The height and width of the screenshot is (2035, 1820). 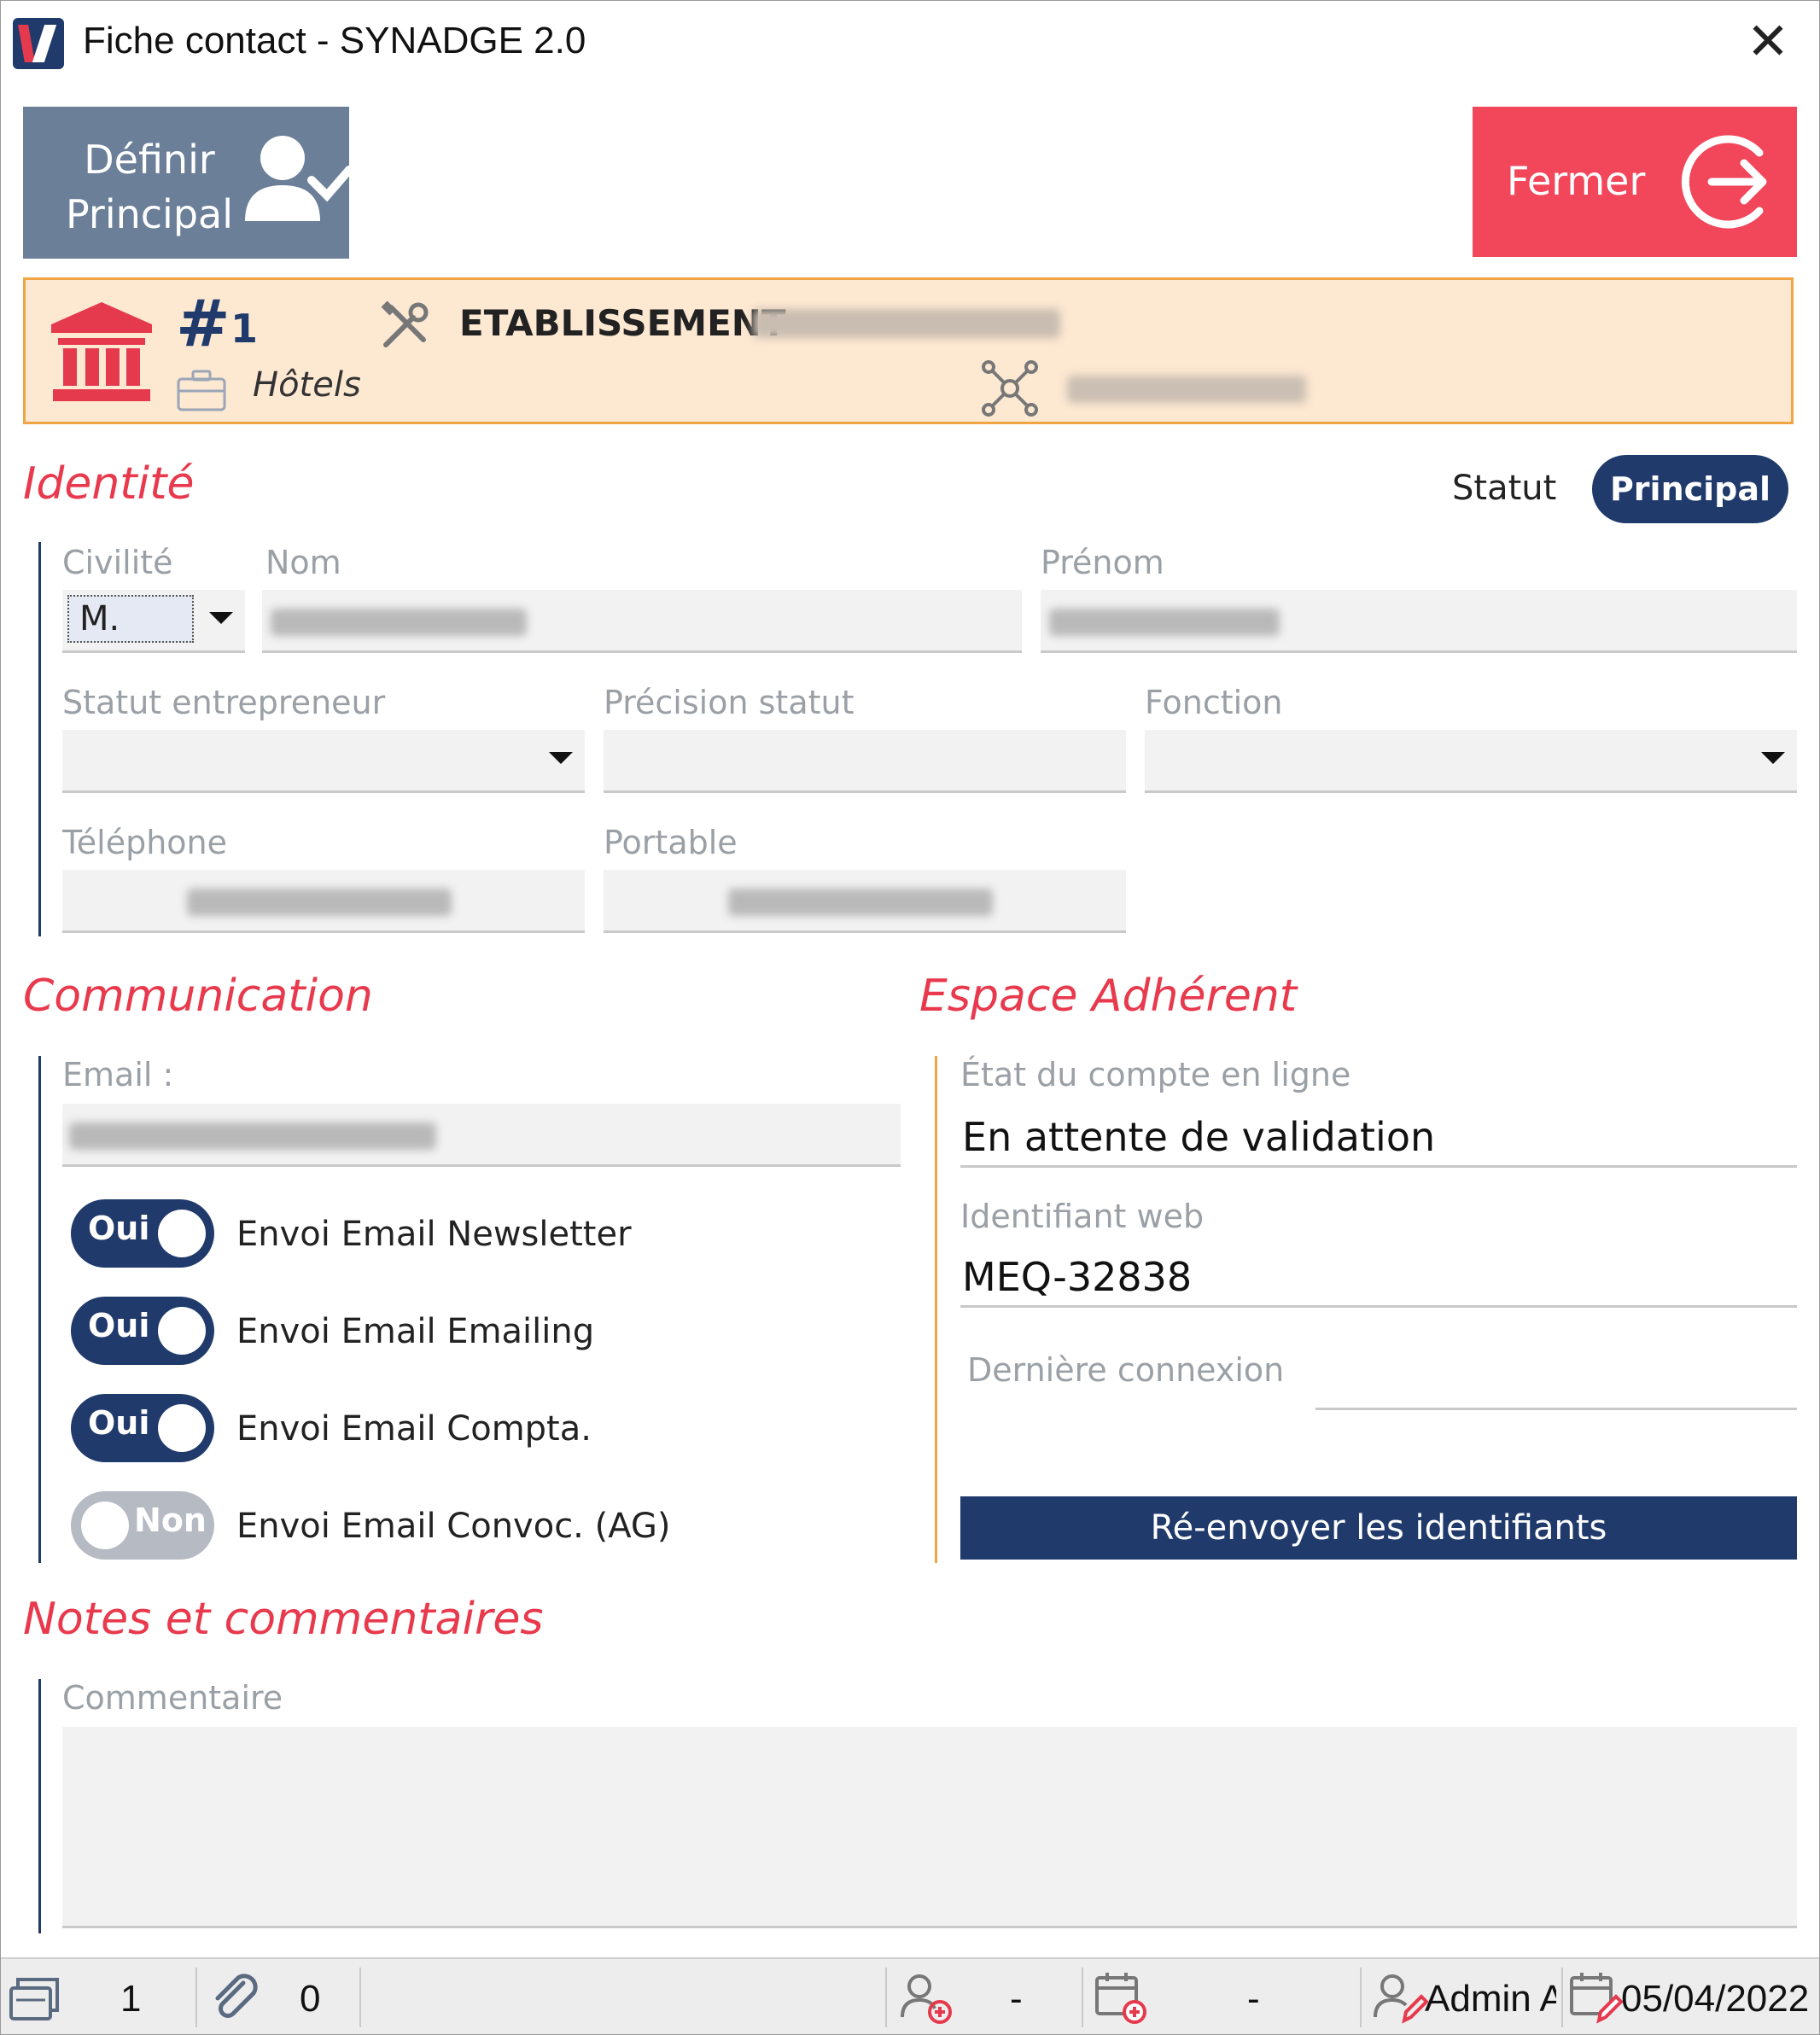 I want to click on network-icon, so click(x=1010, y=388).